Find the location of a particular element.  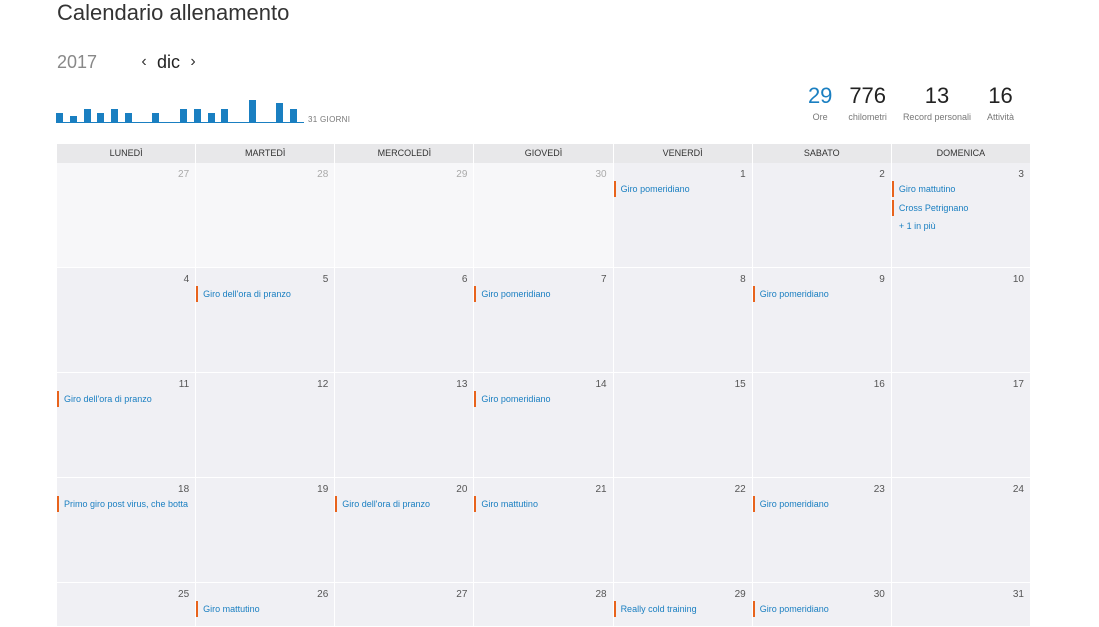

calendar-day: 14 Giro pomeridiano is located at coordinates (544, 425).